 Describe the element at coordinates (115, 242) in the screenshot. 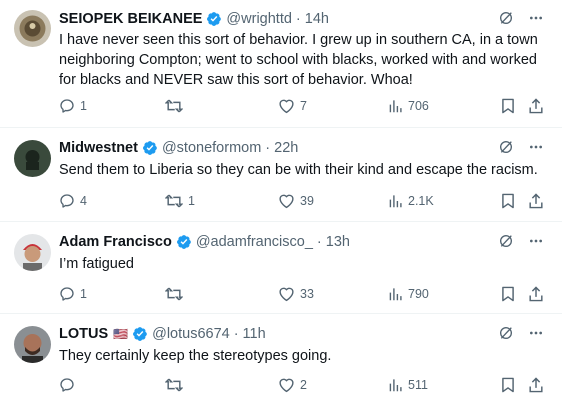

I see `display-name: Adam Francisco` at that location.